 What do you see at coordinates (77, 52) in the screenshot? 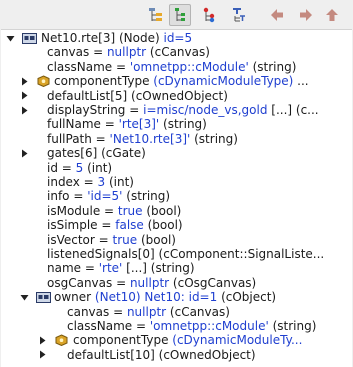
I see `field-text: canvas =` at bounding box center [77, 52].